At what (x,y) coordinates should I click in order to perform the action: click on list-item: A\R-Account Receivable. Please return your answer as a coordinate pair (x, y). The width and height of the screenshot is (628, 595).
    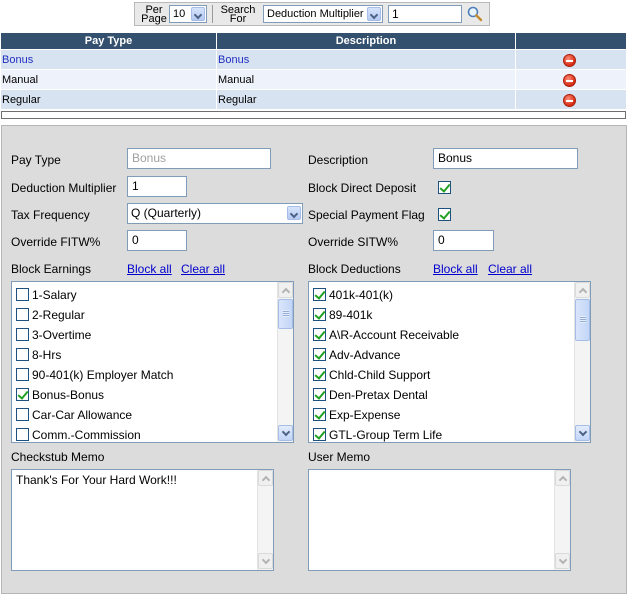
    Looking at the image, I should click on (386, 335).